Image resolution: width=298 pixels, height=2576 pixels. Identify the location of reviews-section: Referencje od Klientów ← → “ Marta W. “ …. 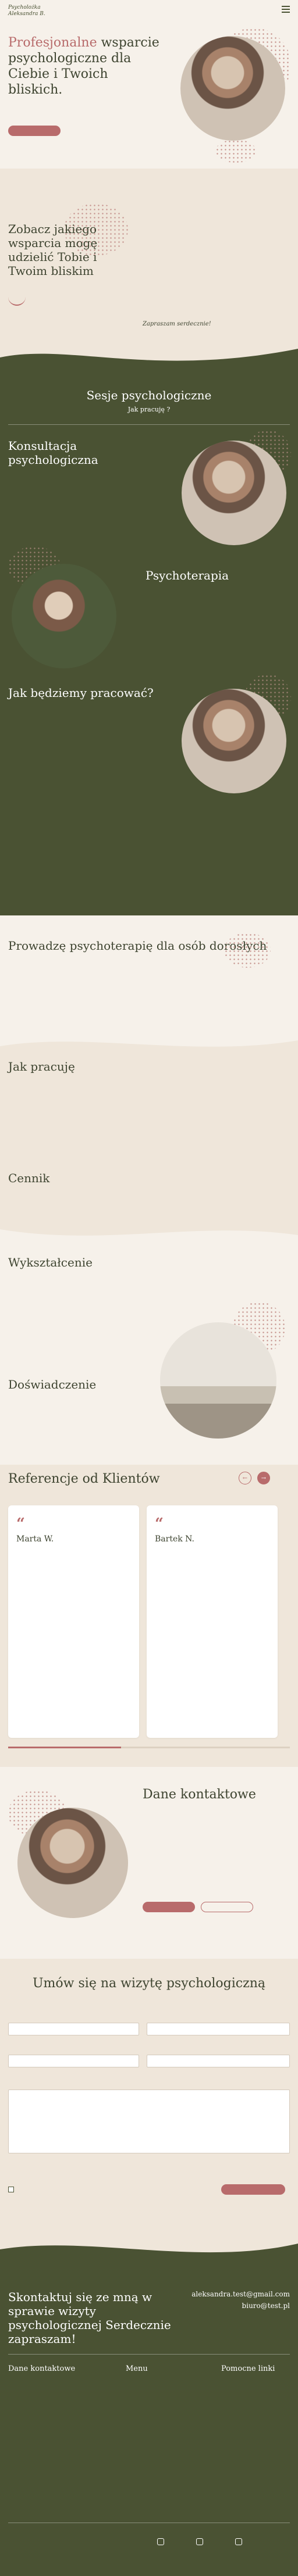
(149, 1616).